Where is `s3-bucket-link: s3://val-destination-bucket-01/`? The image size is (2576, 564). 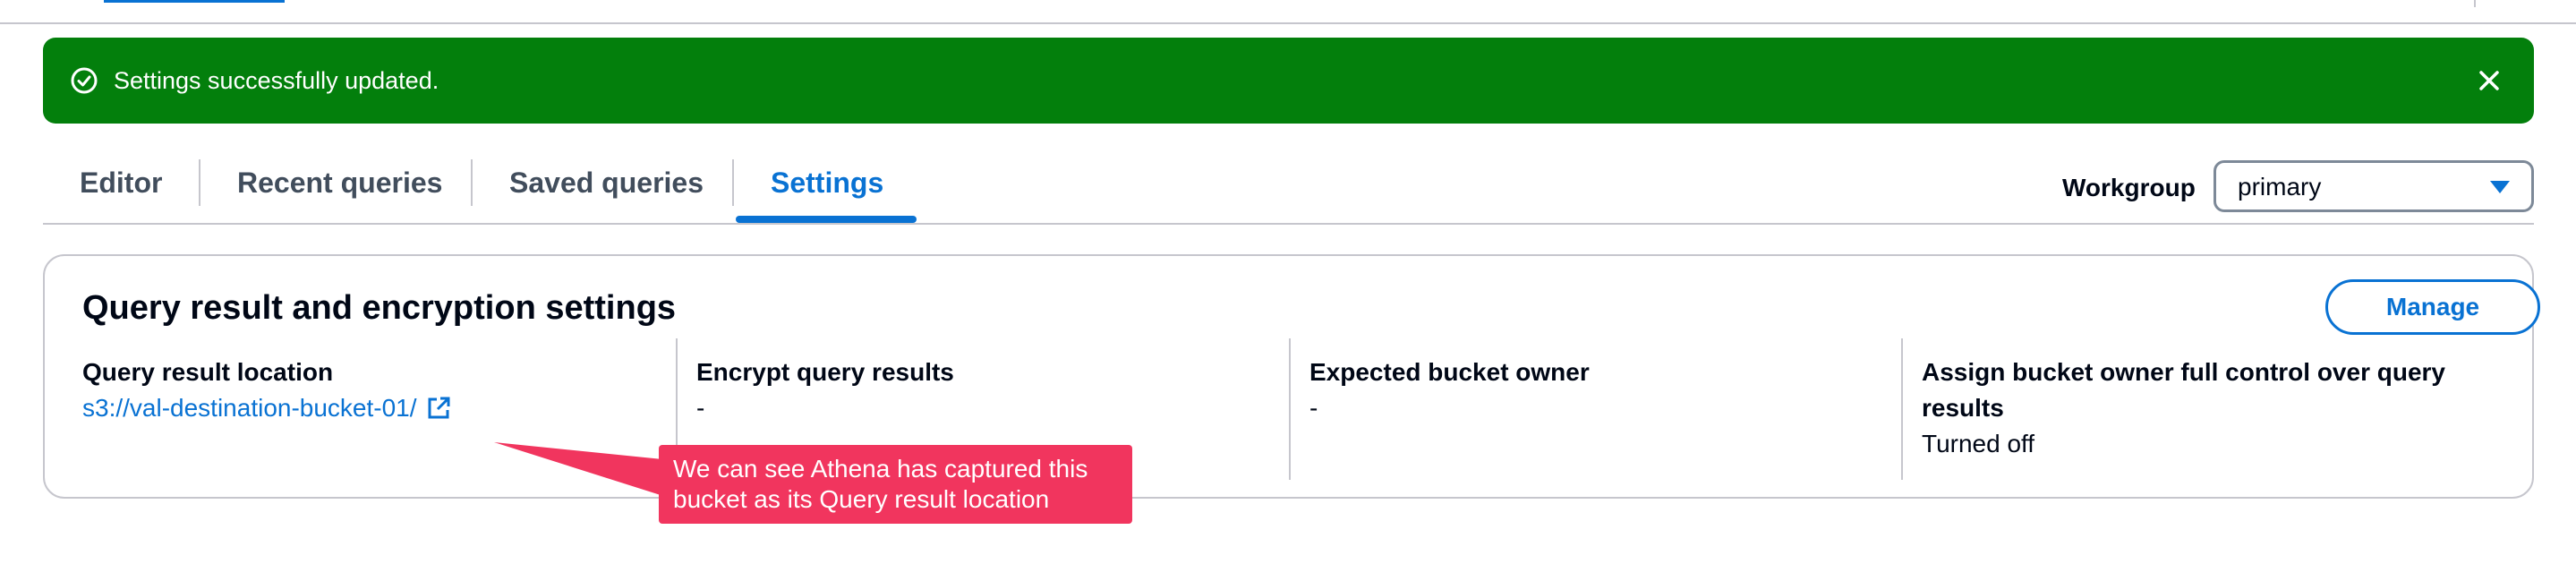
s3-bucket-link: s3://val-destination-bucket-01/ is located at coordinates (266, 408).